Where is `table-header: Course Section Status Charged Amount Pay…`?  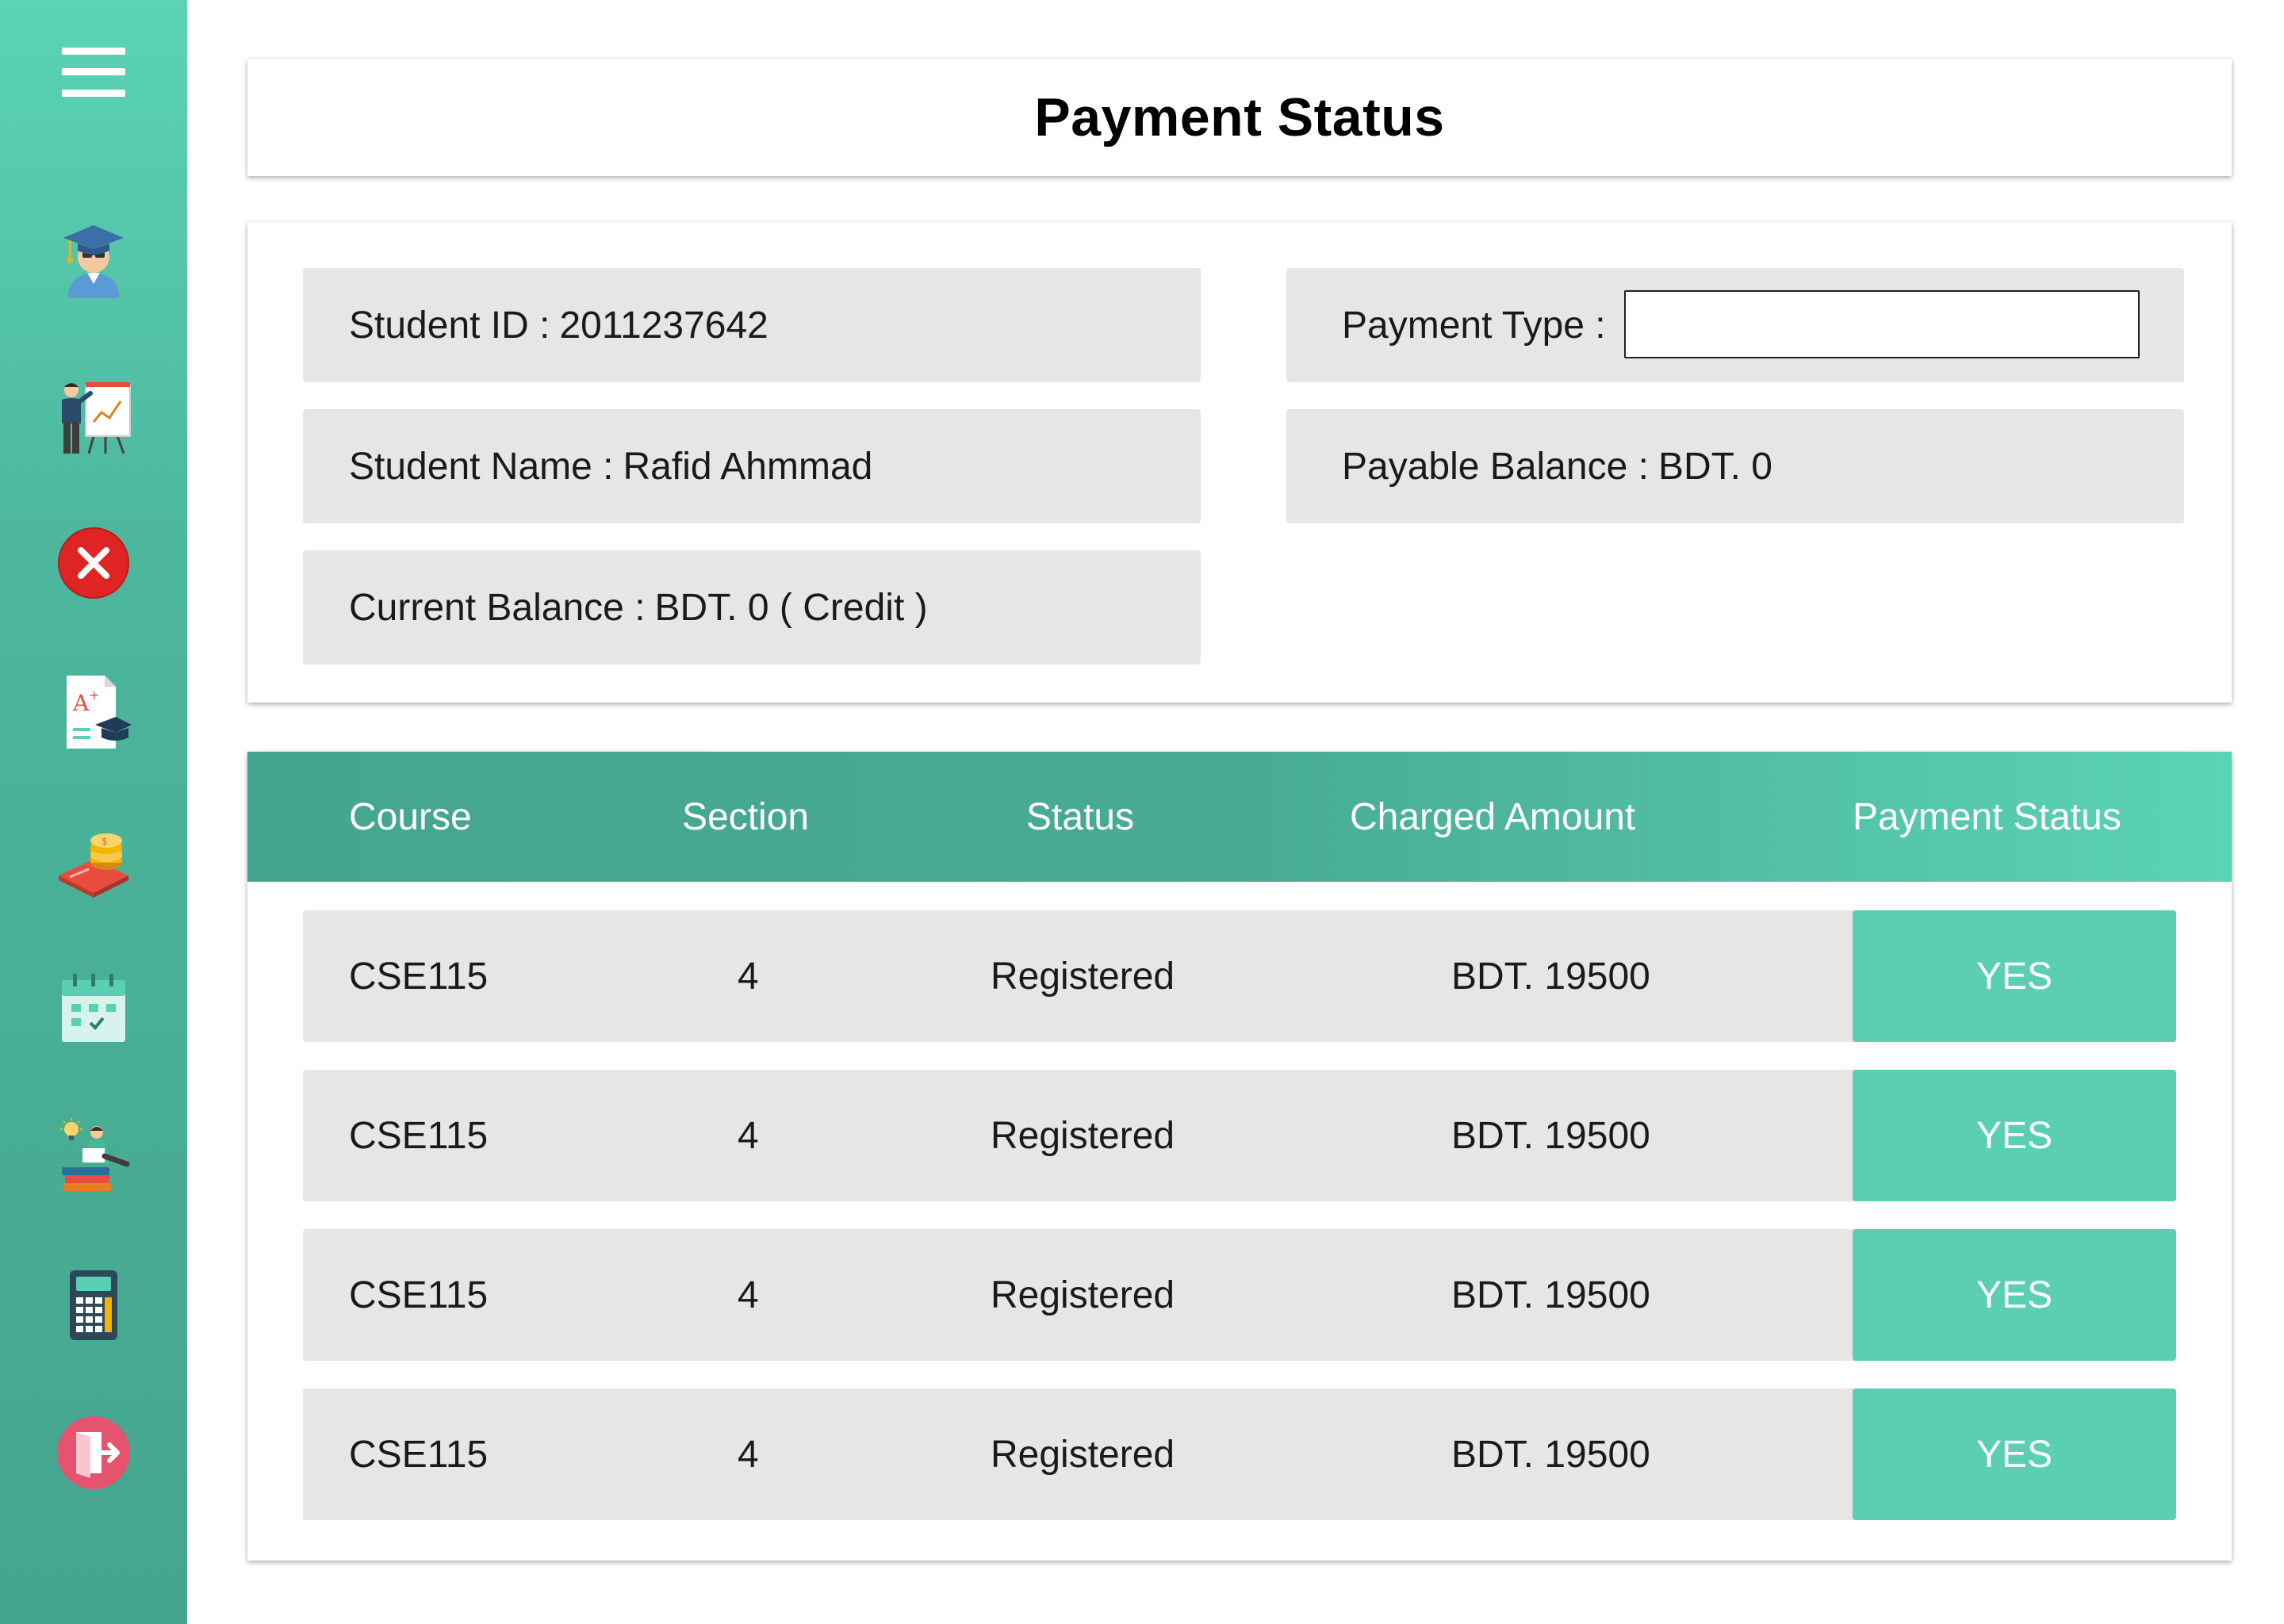 table-header: Course Section Status Charged Amount Pay… is located at coordinates (1239, 817).